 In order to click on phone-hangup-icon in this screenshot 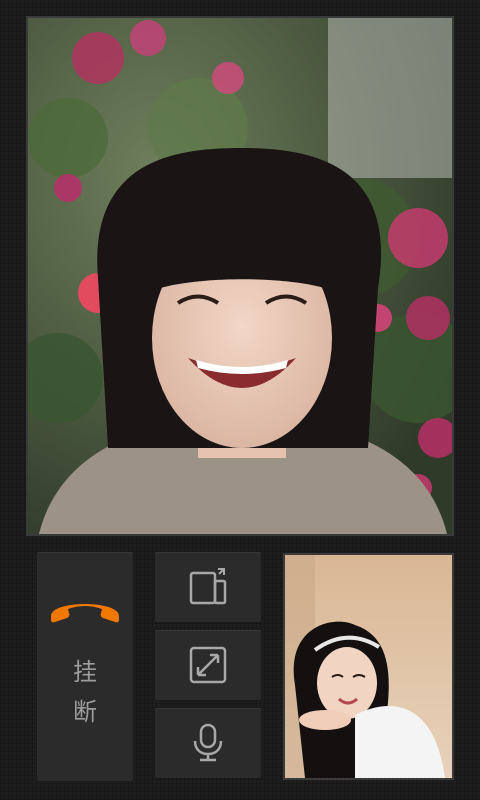, I will do `click(85, 613)`.